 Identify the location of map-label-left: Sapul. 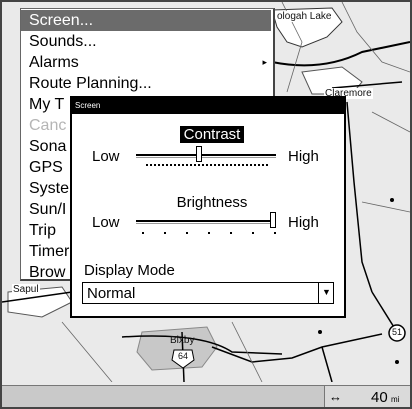
(26, 289).